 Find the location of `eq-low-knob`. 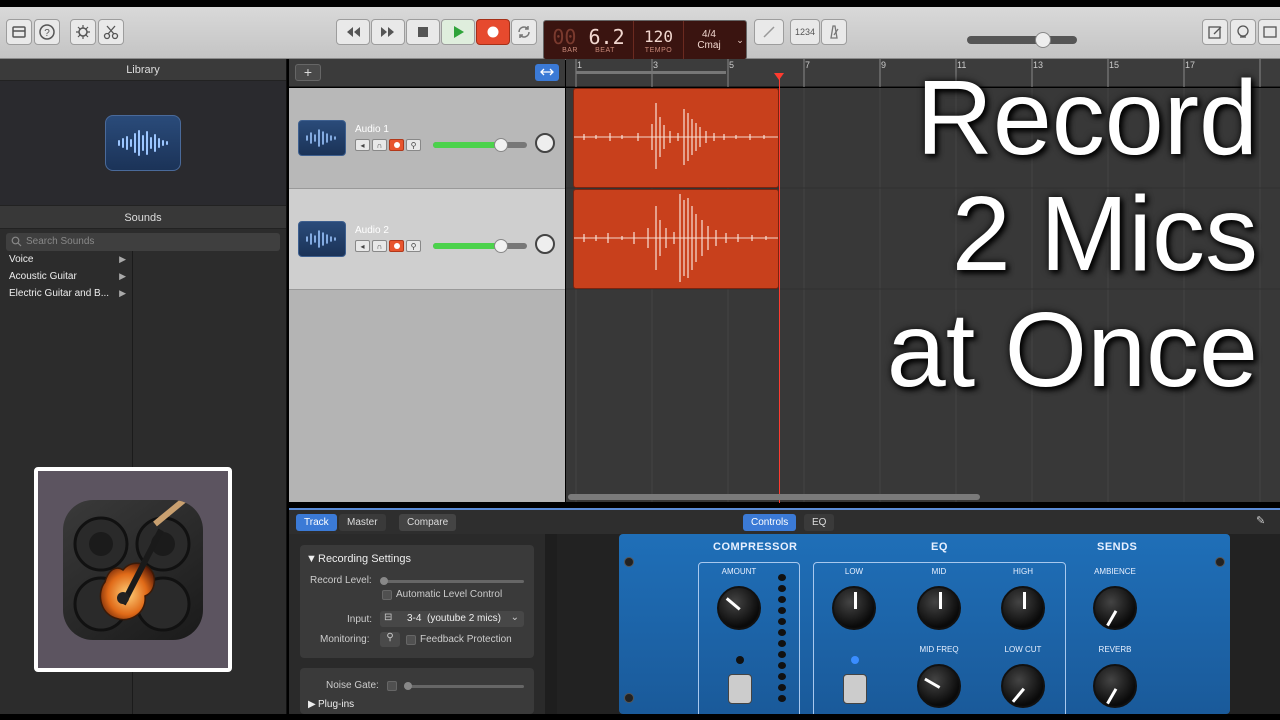

eq-low-knob is located at coordinates (854, 608).